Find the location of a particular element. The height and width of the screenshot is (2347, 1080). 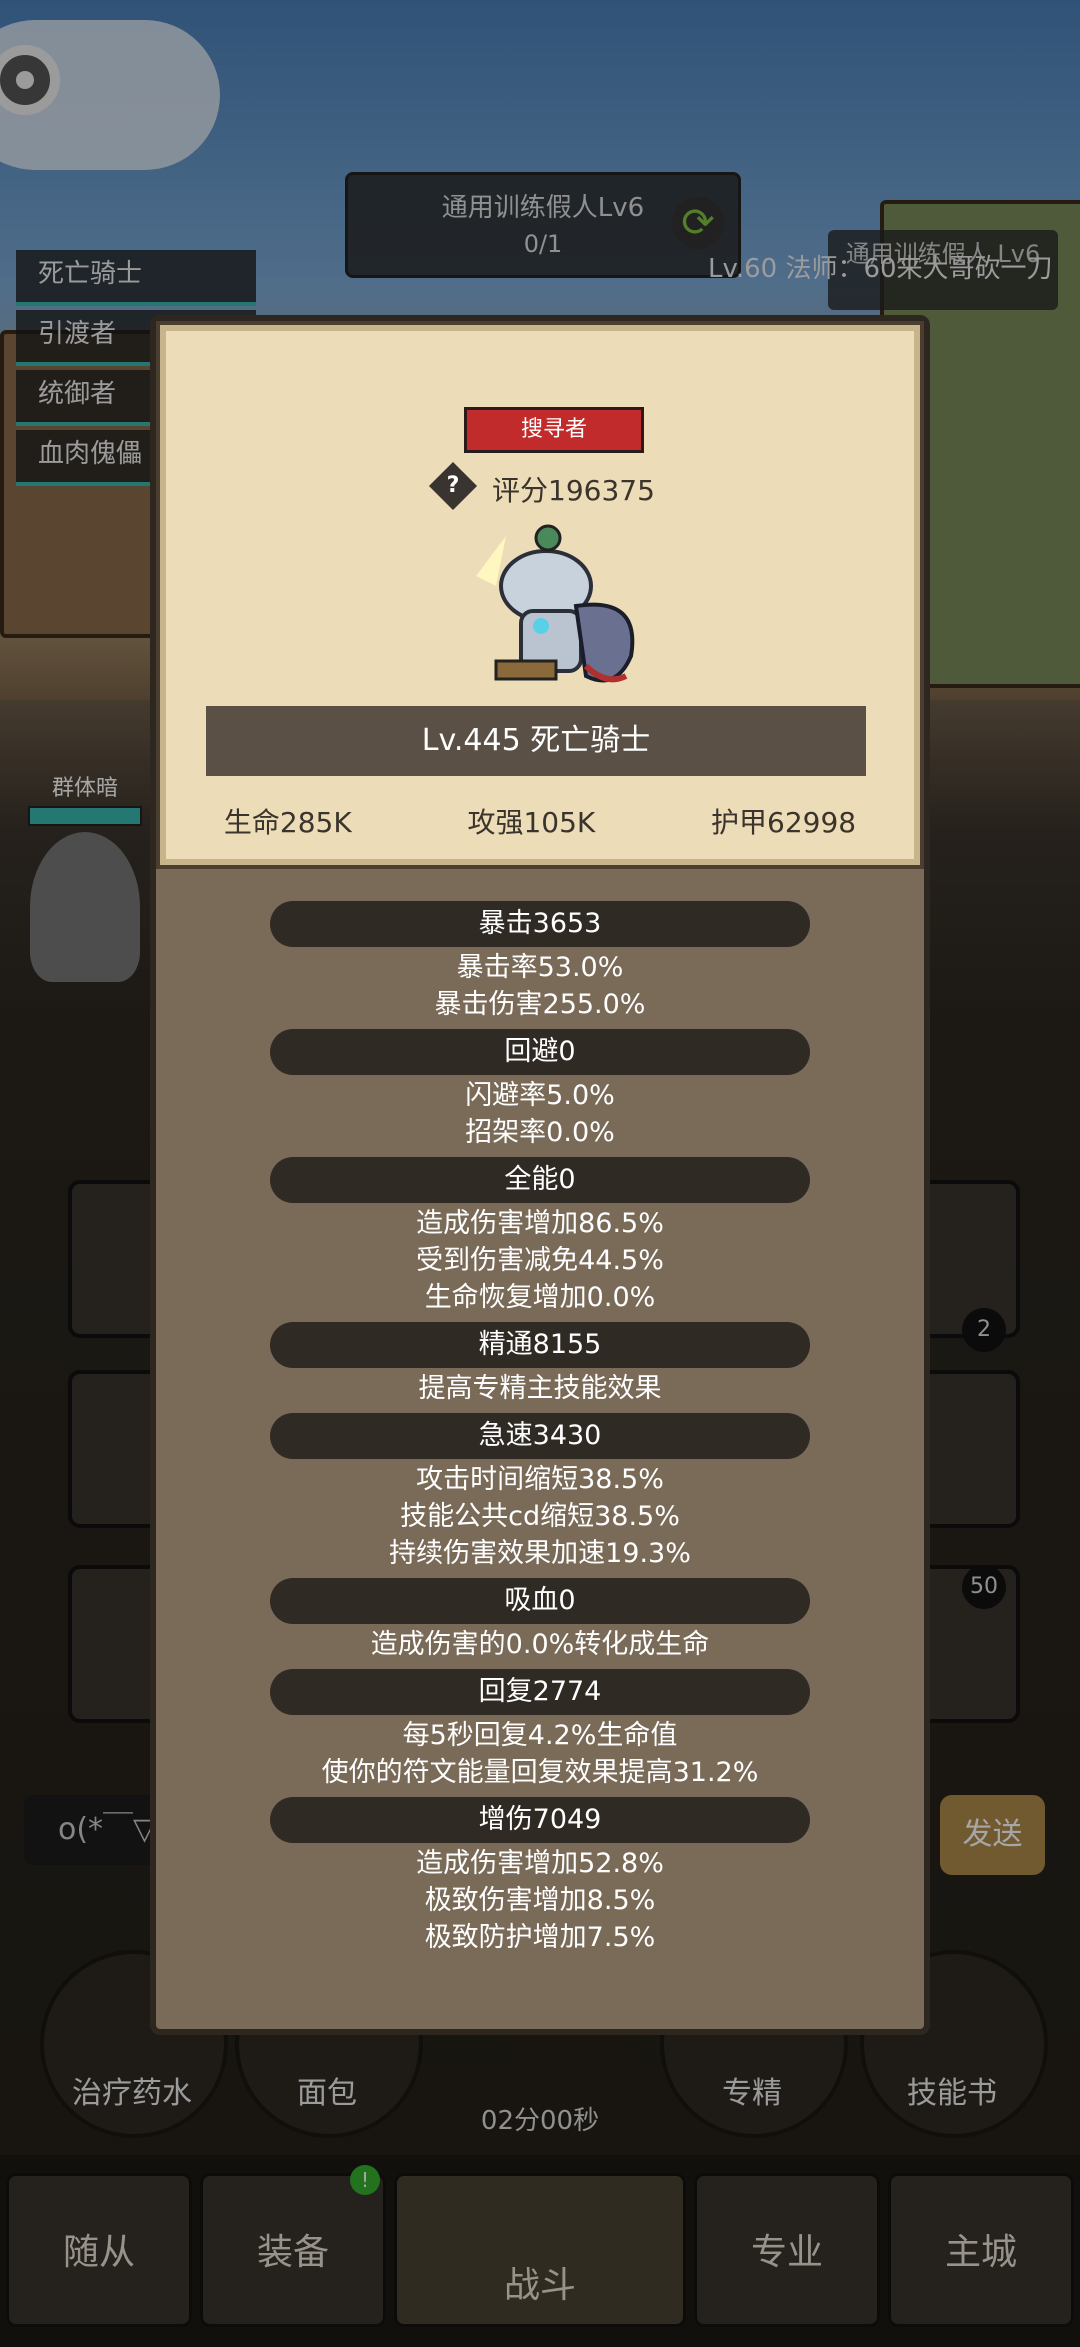

stat-section-leech: 吸血0 造成伤害的0.0%转化成生命 is located at coordinates (540, 1620).